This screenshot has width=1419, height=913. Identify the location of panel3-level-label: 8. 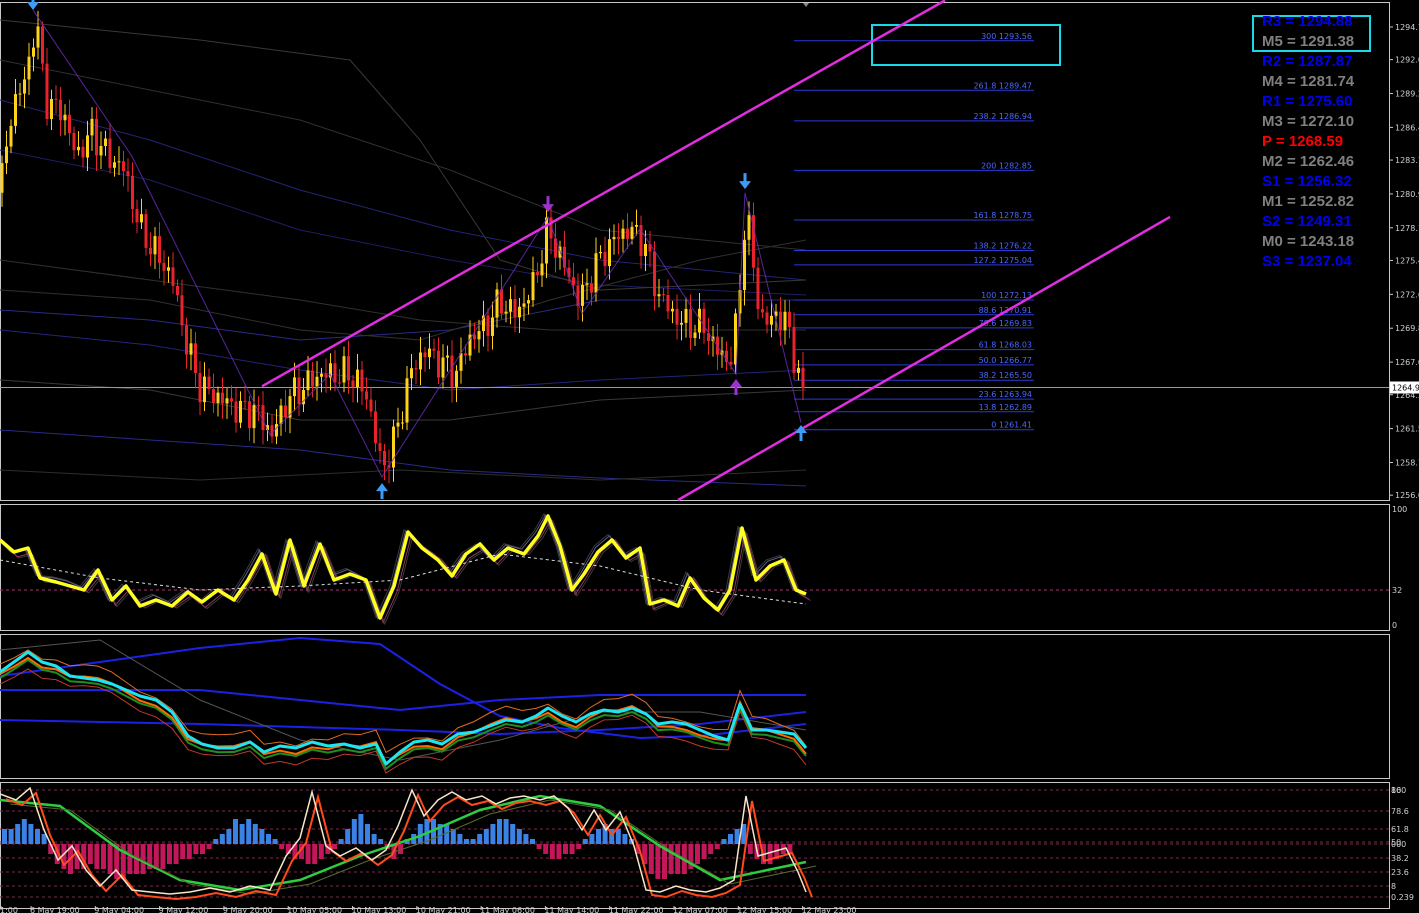
(1393, 886).